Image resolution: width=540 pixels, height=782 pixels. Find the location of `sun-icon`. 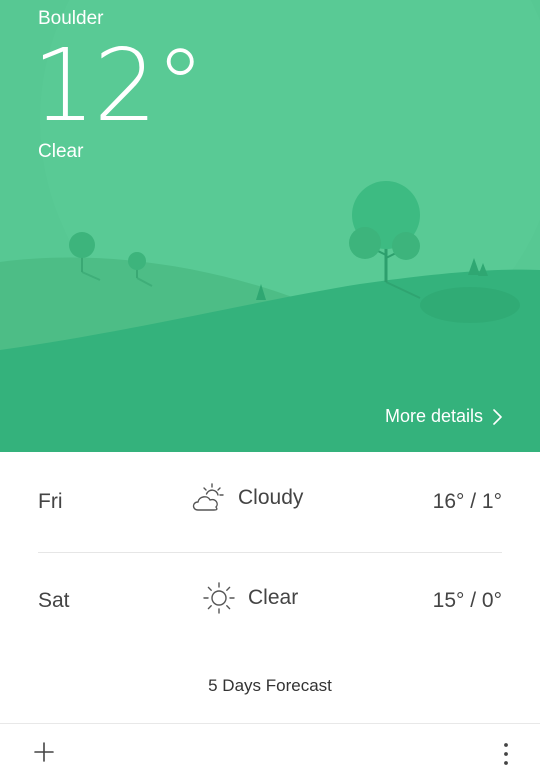

sun-icon is located at coordinates (219, 598).